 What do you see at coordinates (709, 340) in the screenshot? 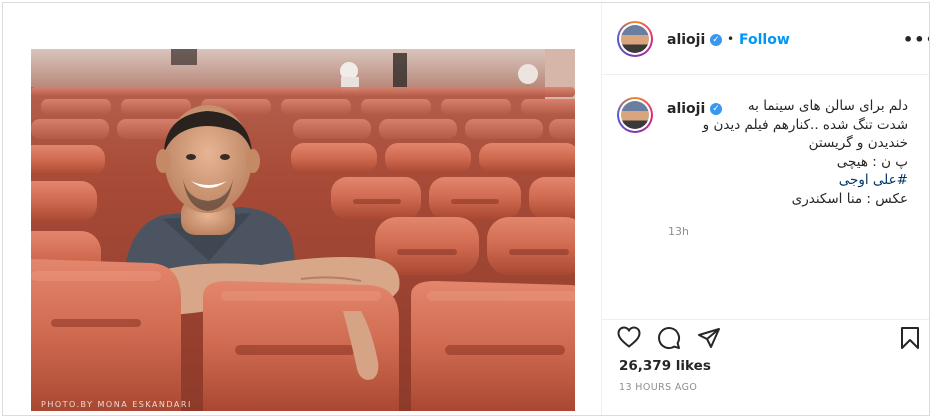
I see `share-icon` at bounding box center [709, 340].